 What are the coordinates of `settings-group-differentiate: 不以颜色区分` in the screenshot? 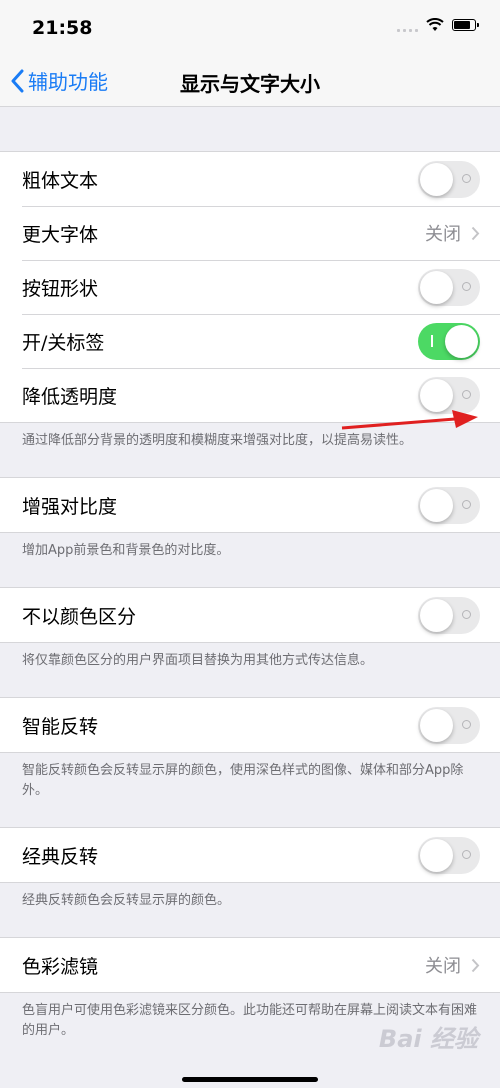 It's located at (250, 615).